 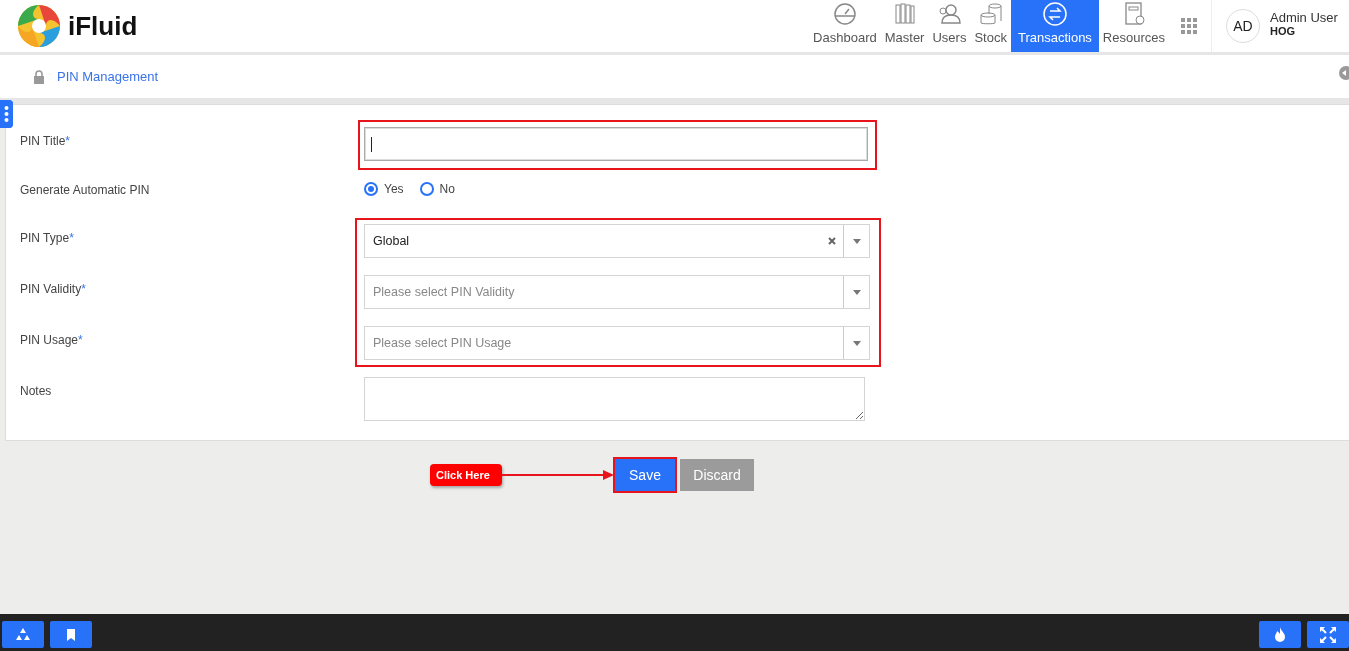 What do you see at coordinates (614, 399) in the screenshot?
I see `notes-field` at bounding box center [614, 399].